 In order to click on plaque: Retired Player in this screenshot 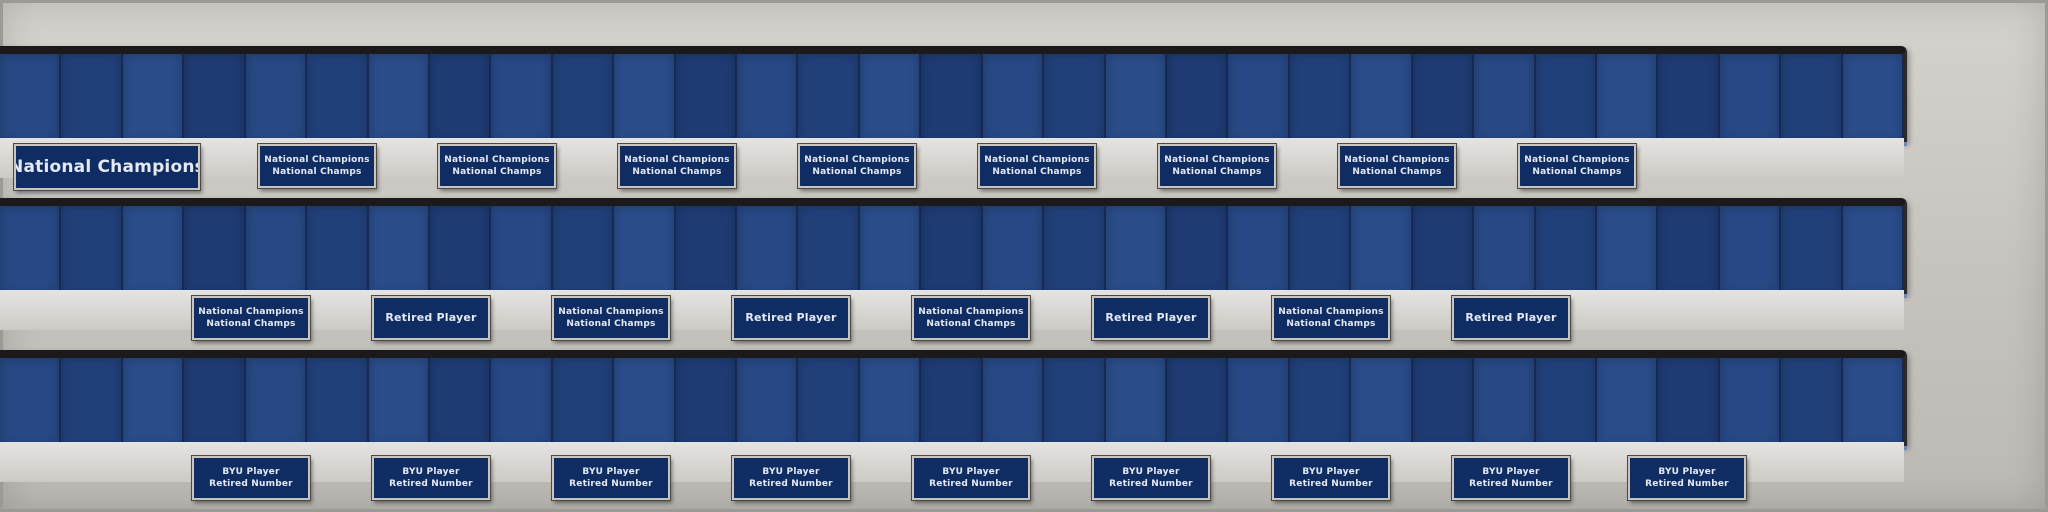, I will do `click(791, 318)`.